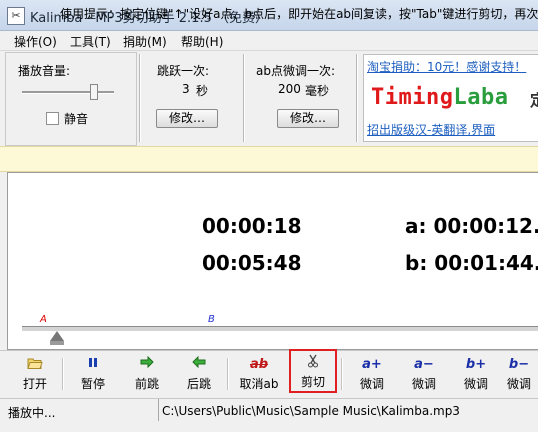 The height and width of the screenshot is (432, 538). What do you see at coordinates (371, 384) in the screenshot?
I see `a-plus-label: 微调` at bounding box center [371, 384].